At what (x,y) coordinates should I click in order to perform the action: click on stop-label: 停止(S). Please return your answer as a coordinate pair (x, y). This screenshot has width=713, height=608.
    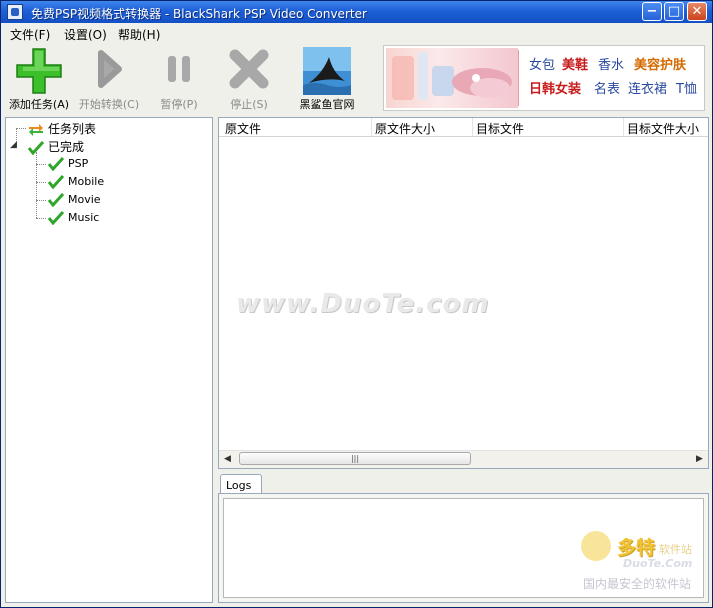
    Looking at the image, I should click on (249, 104).